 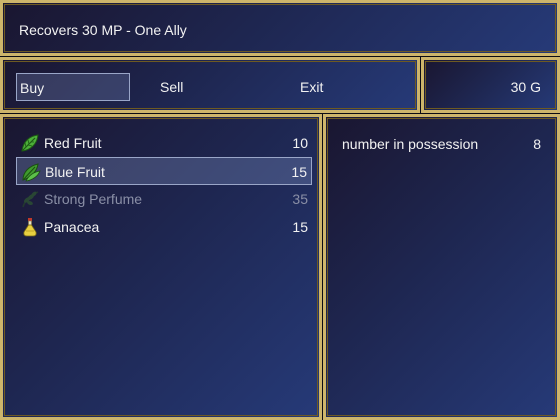 I want to click on buy-command: Buy, so click(x=73, y=87).